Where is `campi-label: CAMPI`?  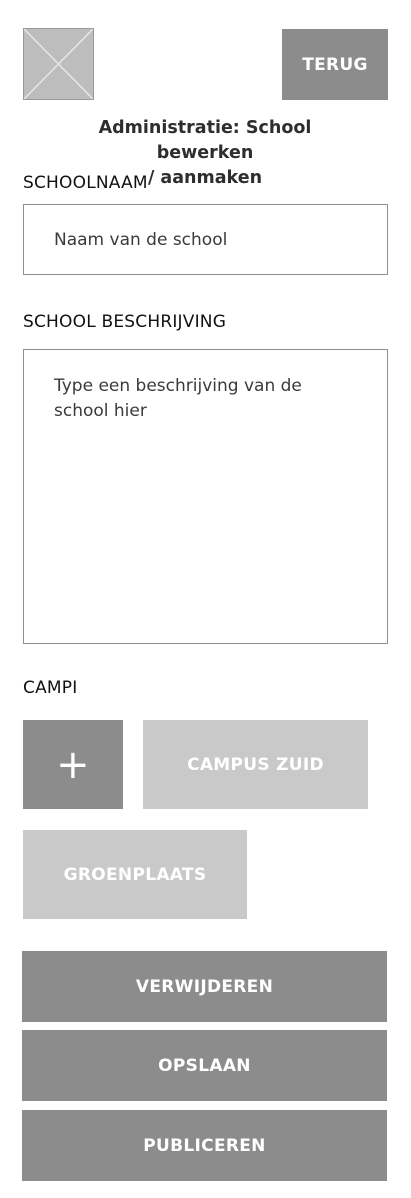 campi-label: CAMPI is located at coordinates (50, 688).